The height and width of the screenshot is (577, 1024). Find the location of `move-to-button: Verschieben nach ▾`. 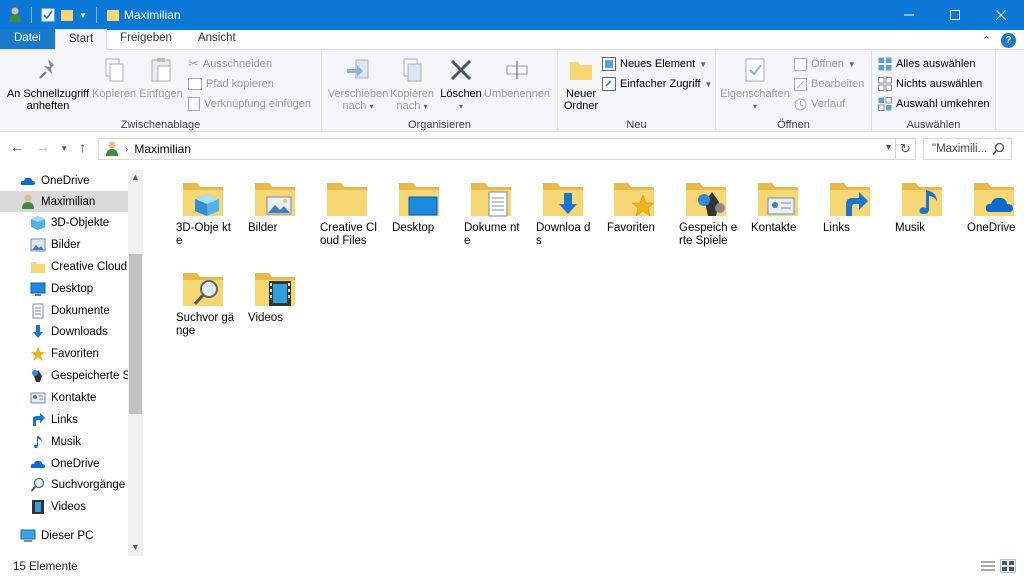

move-to-button: Verschieben nach ▾ is located at coordinates (358, 84).